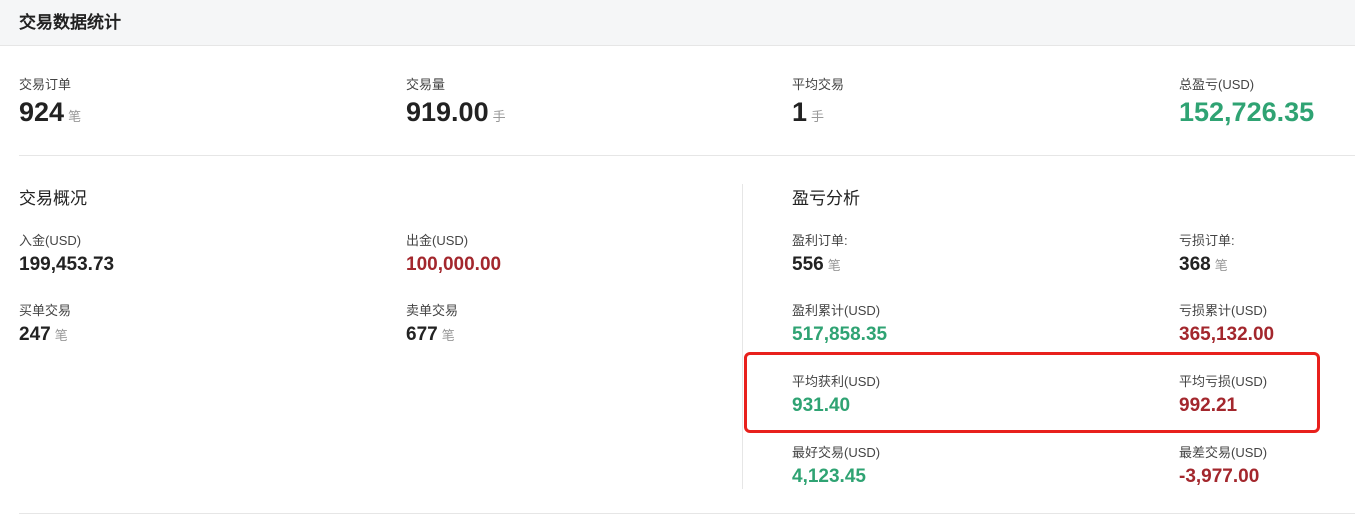 Image resolution: width=1355 pixels, height=519 pixels. Describe the element at coordinates (437, 240) in the screenshot. I see `withdraw-label: 出金(USD)` at that location.